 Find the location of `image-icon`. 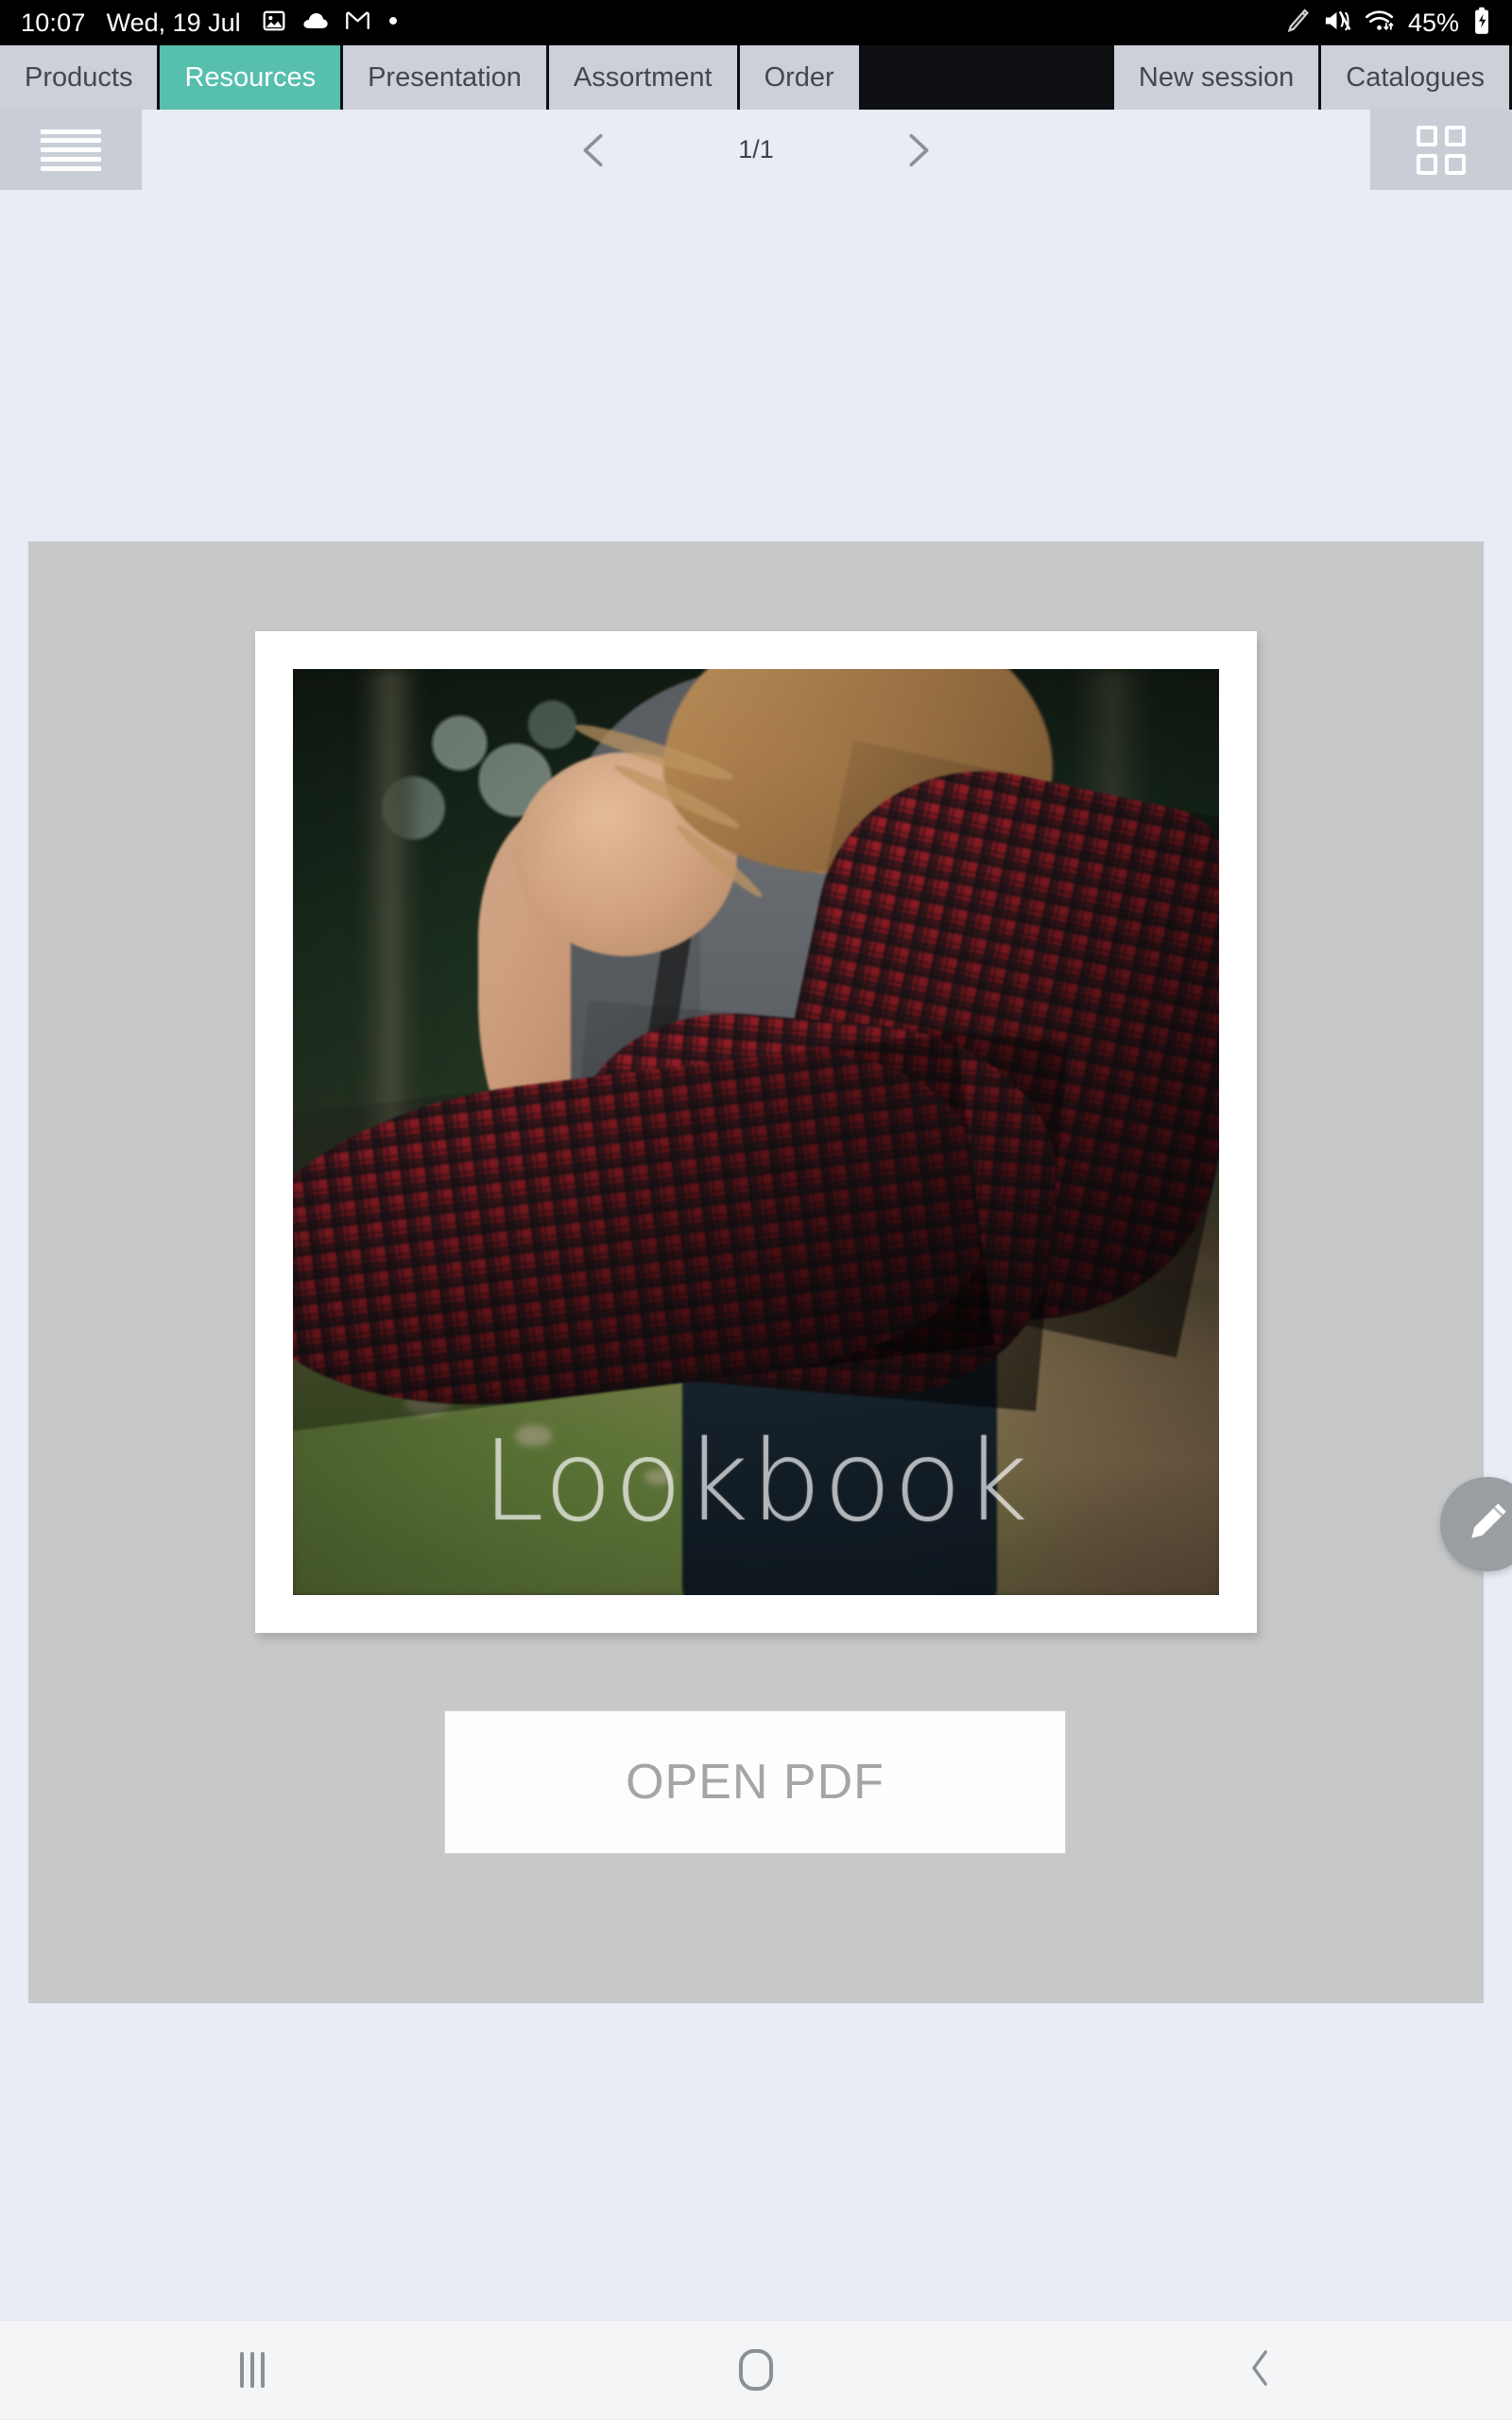

image-icon is located at coordinates (274, 23).